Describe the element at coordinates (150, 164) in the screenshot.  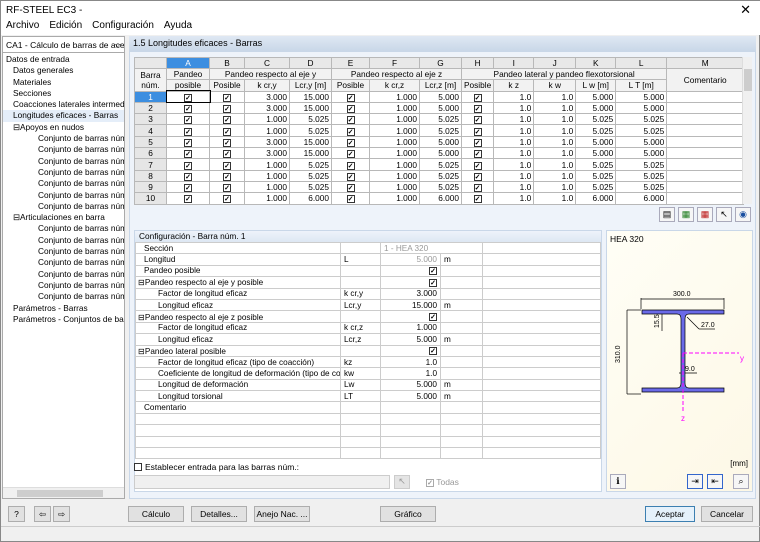
I see `row-number: 7` at that location.